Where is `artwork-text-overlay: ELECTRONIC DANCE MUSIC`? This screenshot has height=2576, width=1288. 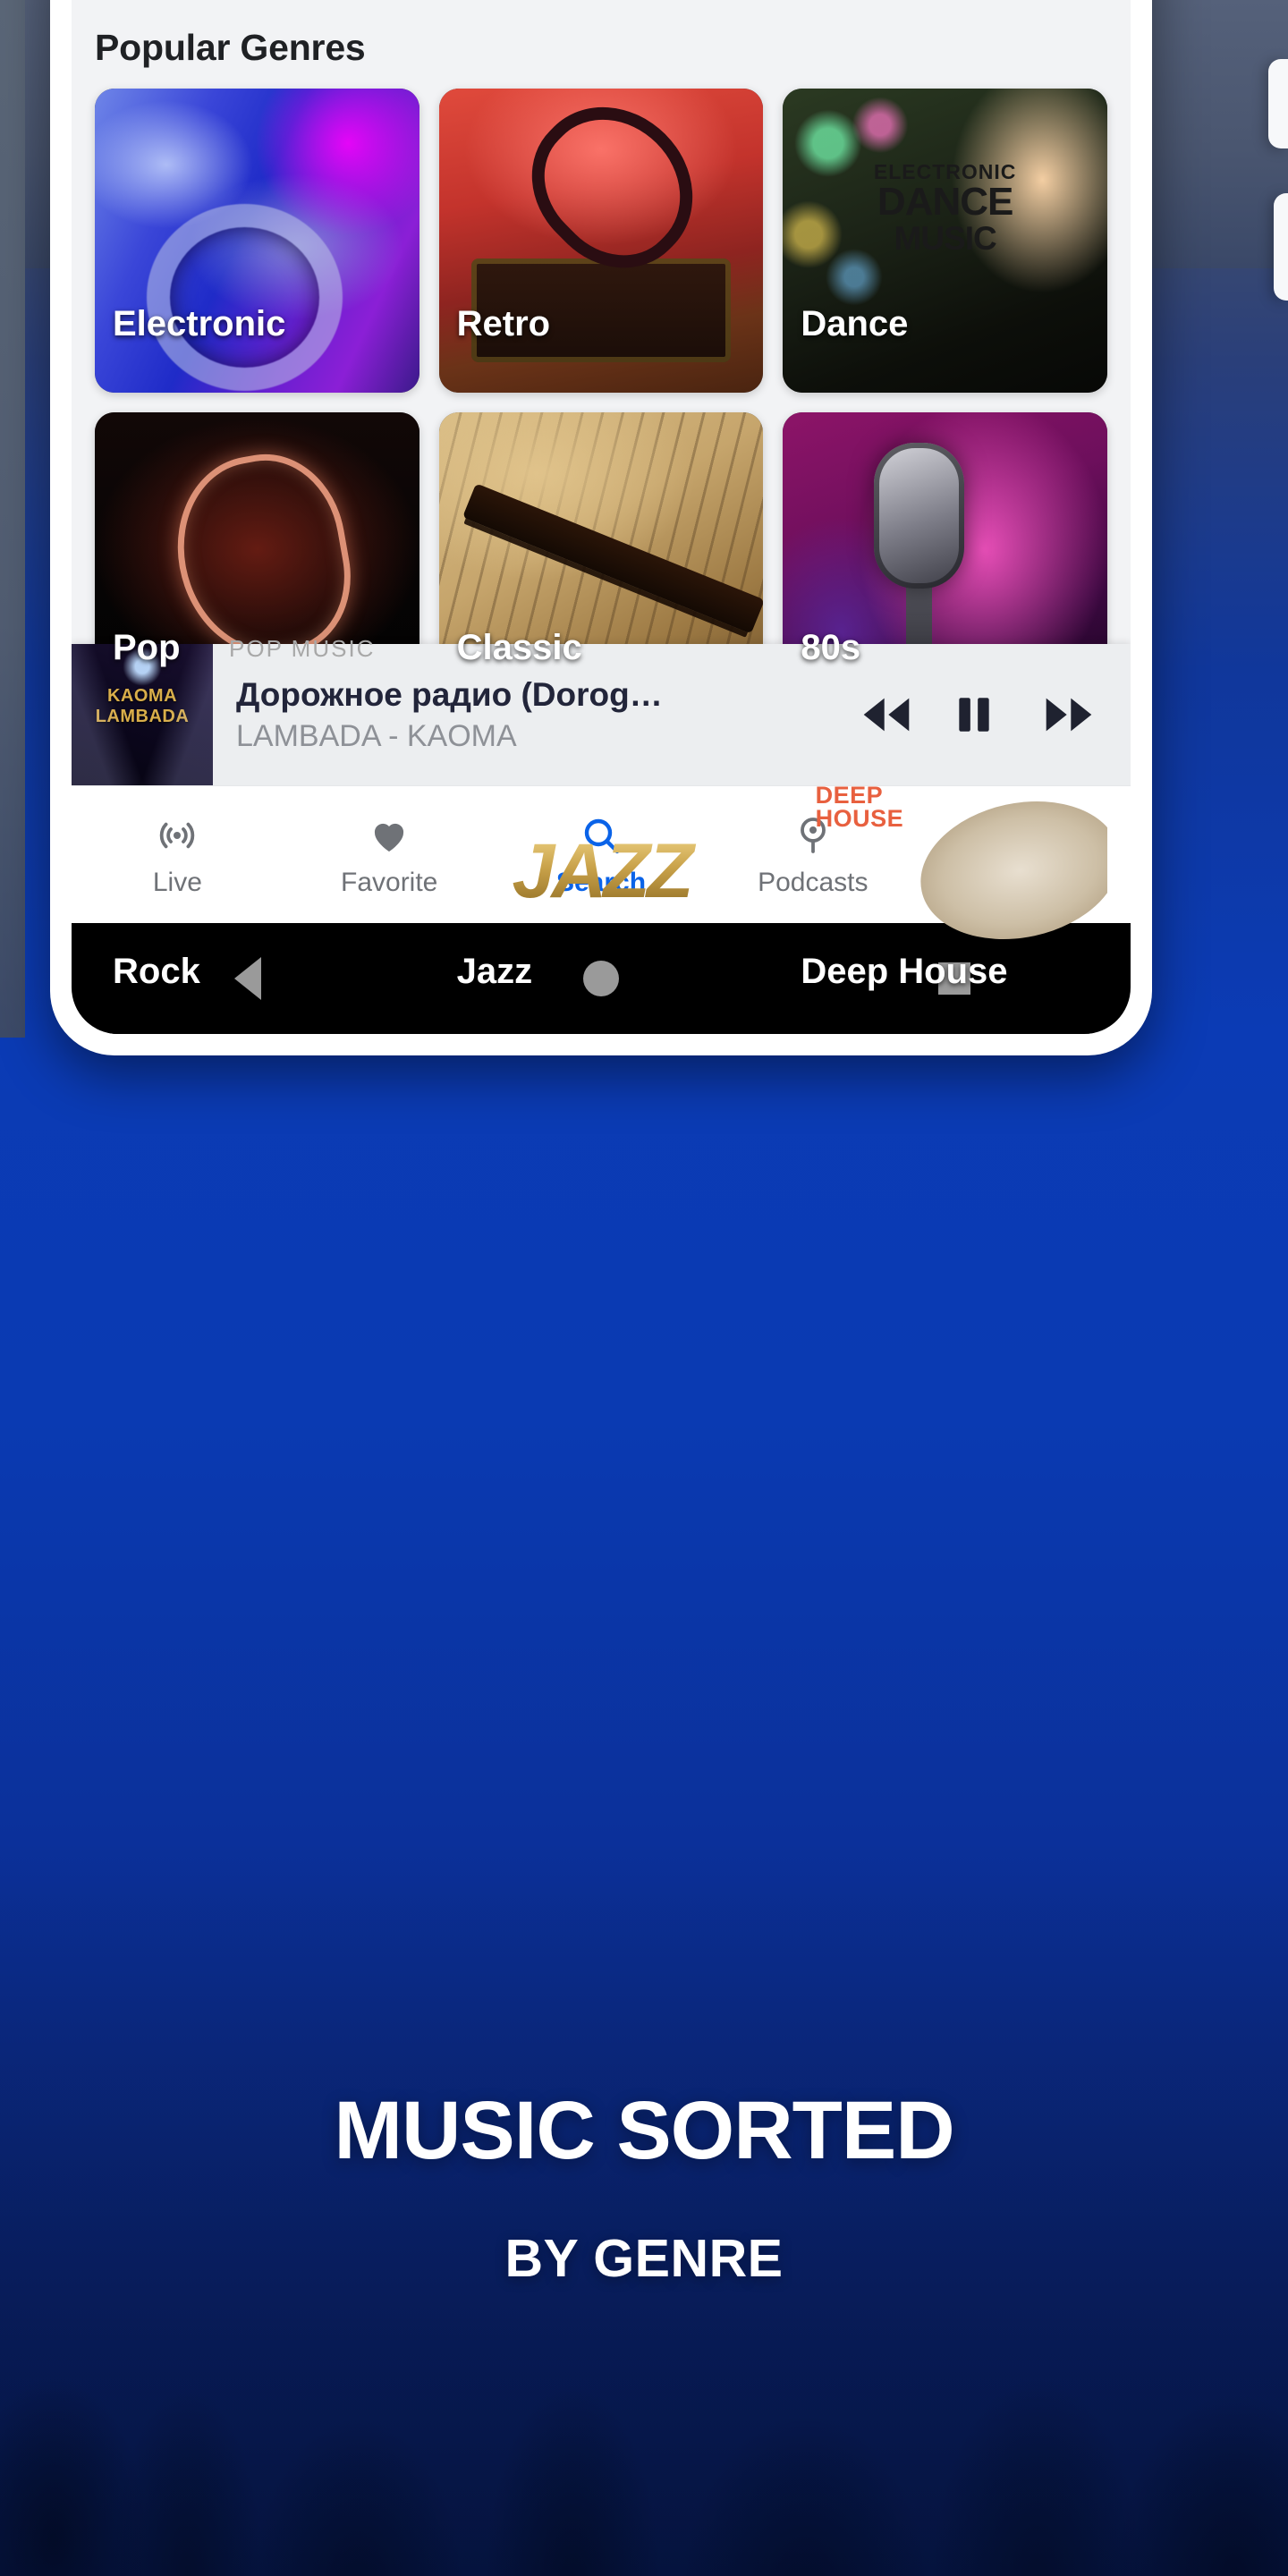 artwork-text-overlay: ELECTRONIC DANCE MUSIC is located at coordinates (945, 208).